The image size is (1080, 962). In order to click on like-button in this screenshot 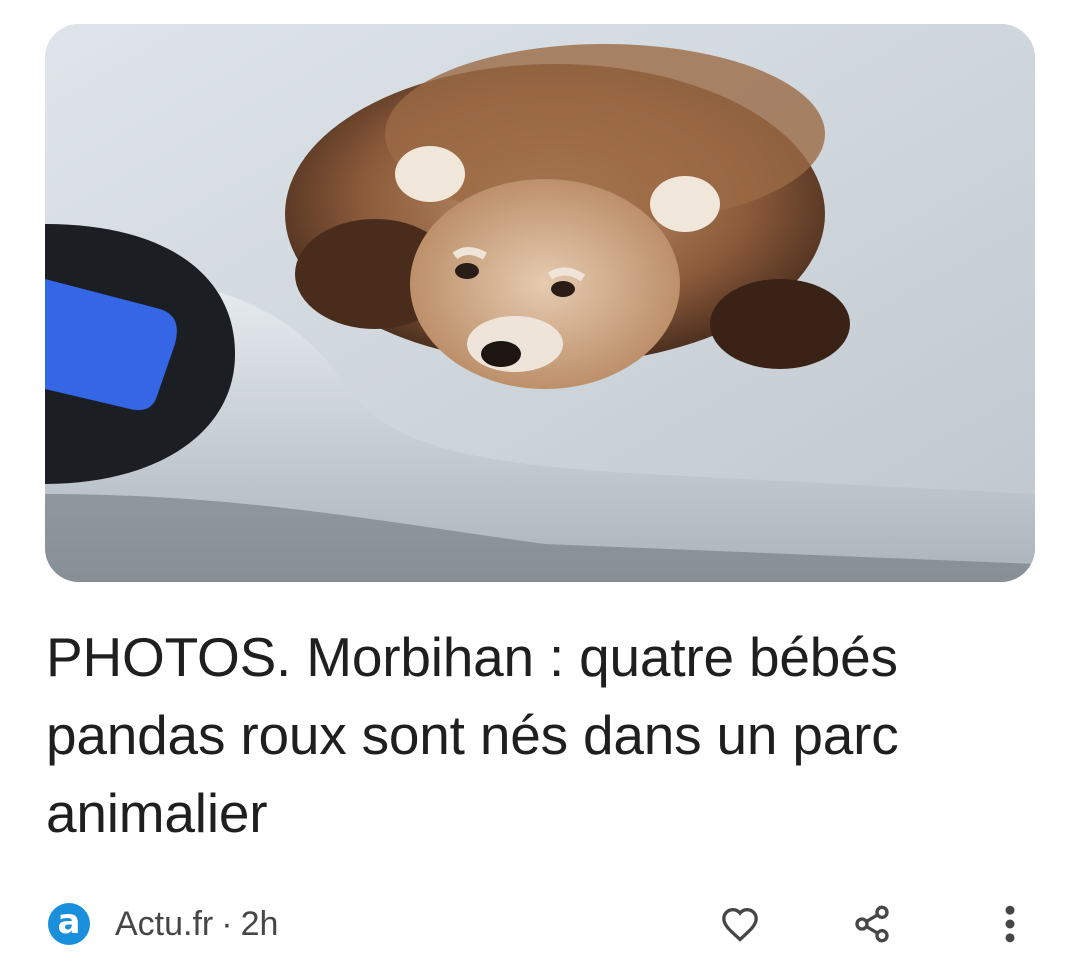, I will do `click(740, 924)`.